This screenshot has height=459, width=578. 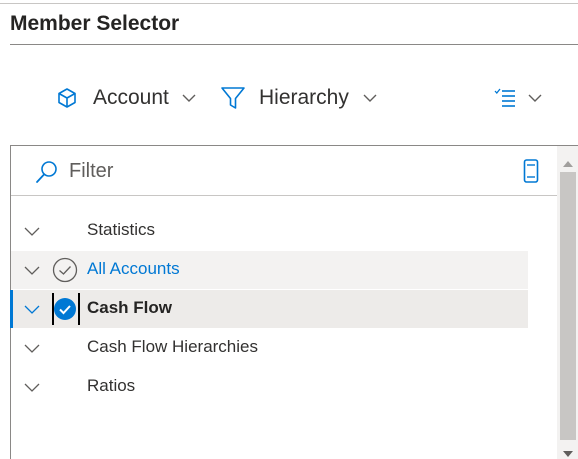 I want to click on tree-item-all-accounts: All Accounts, so click(x=269, y=270).